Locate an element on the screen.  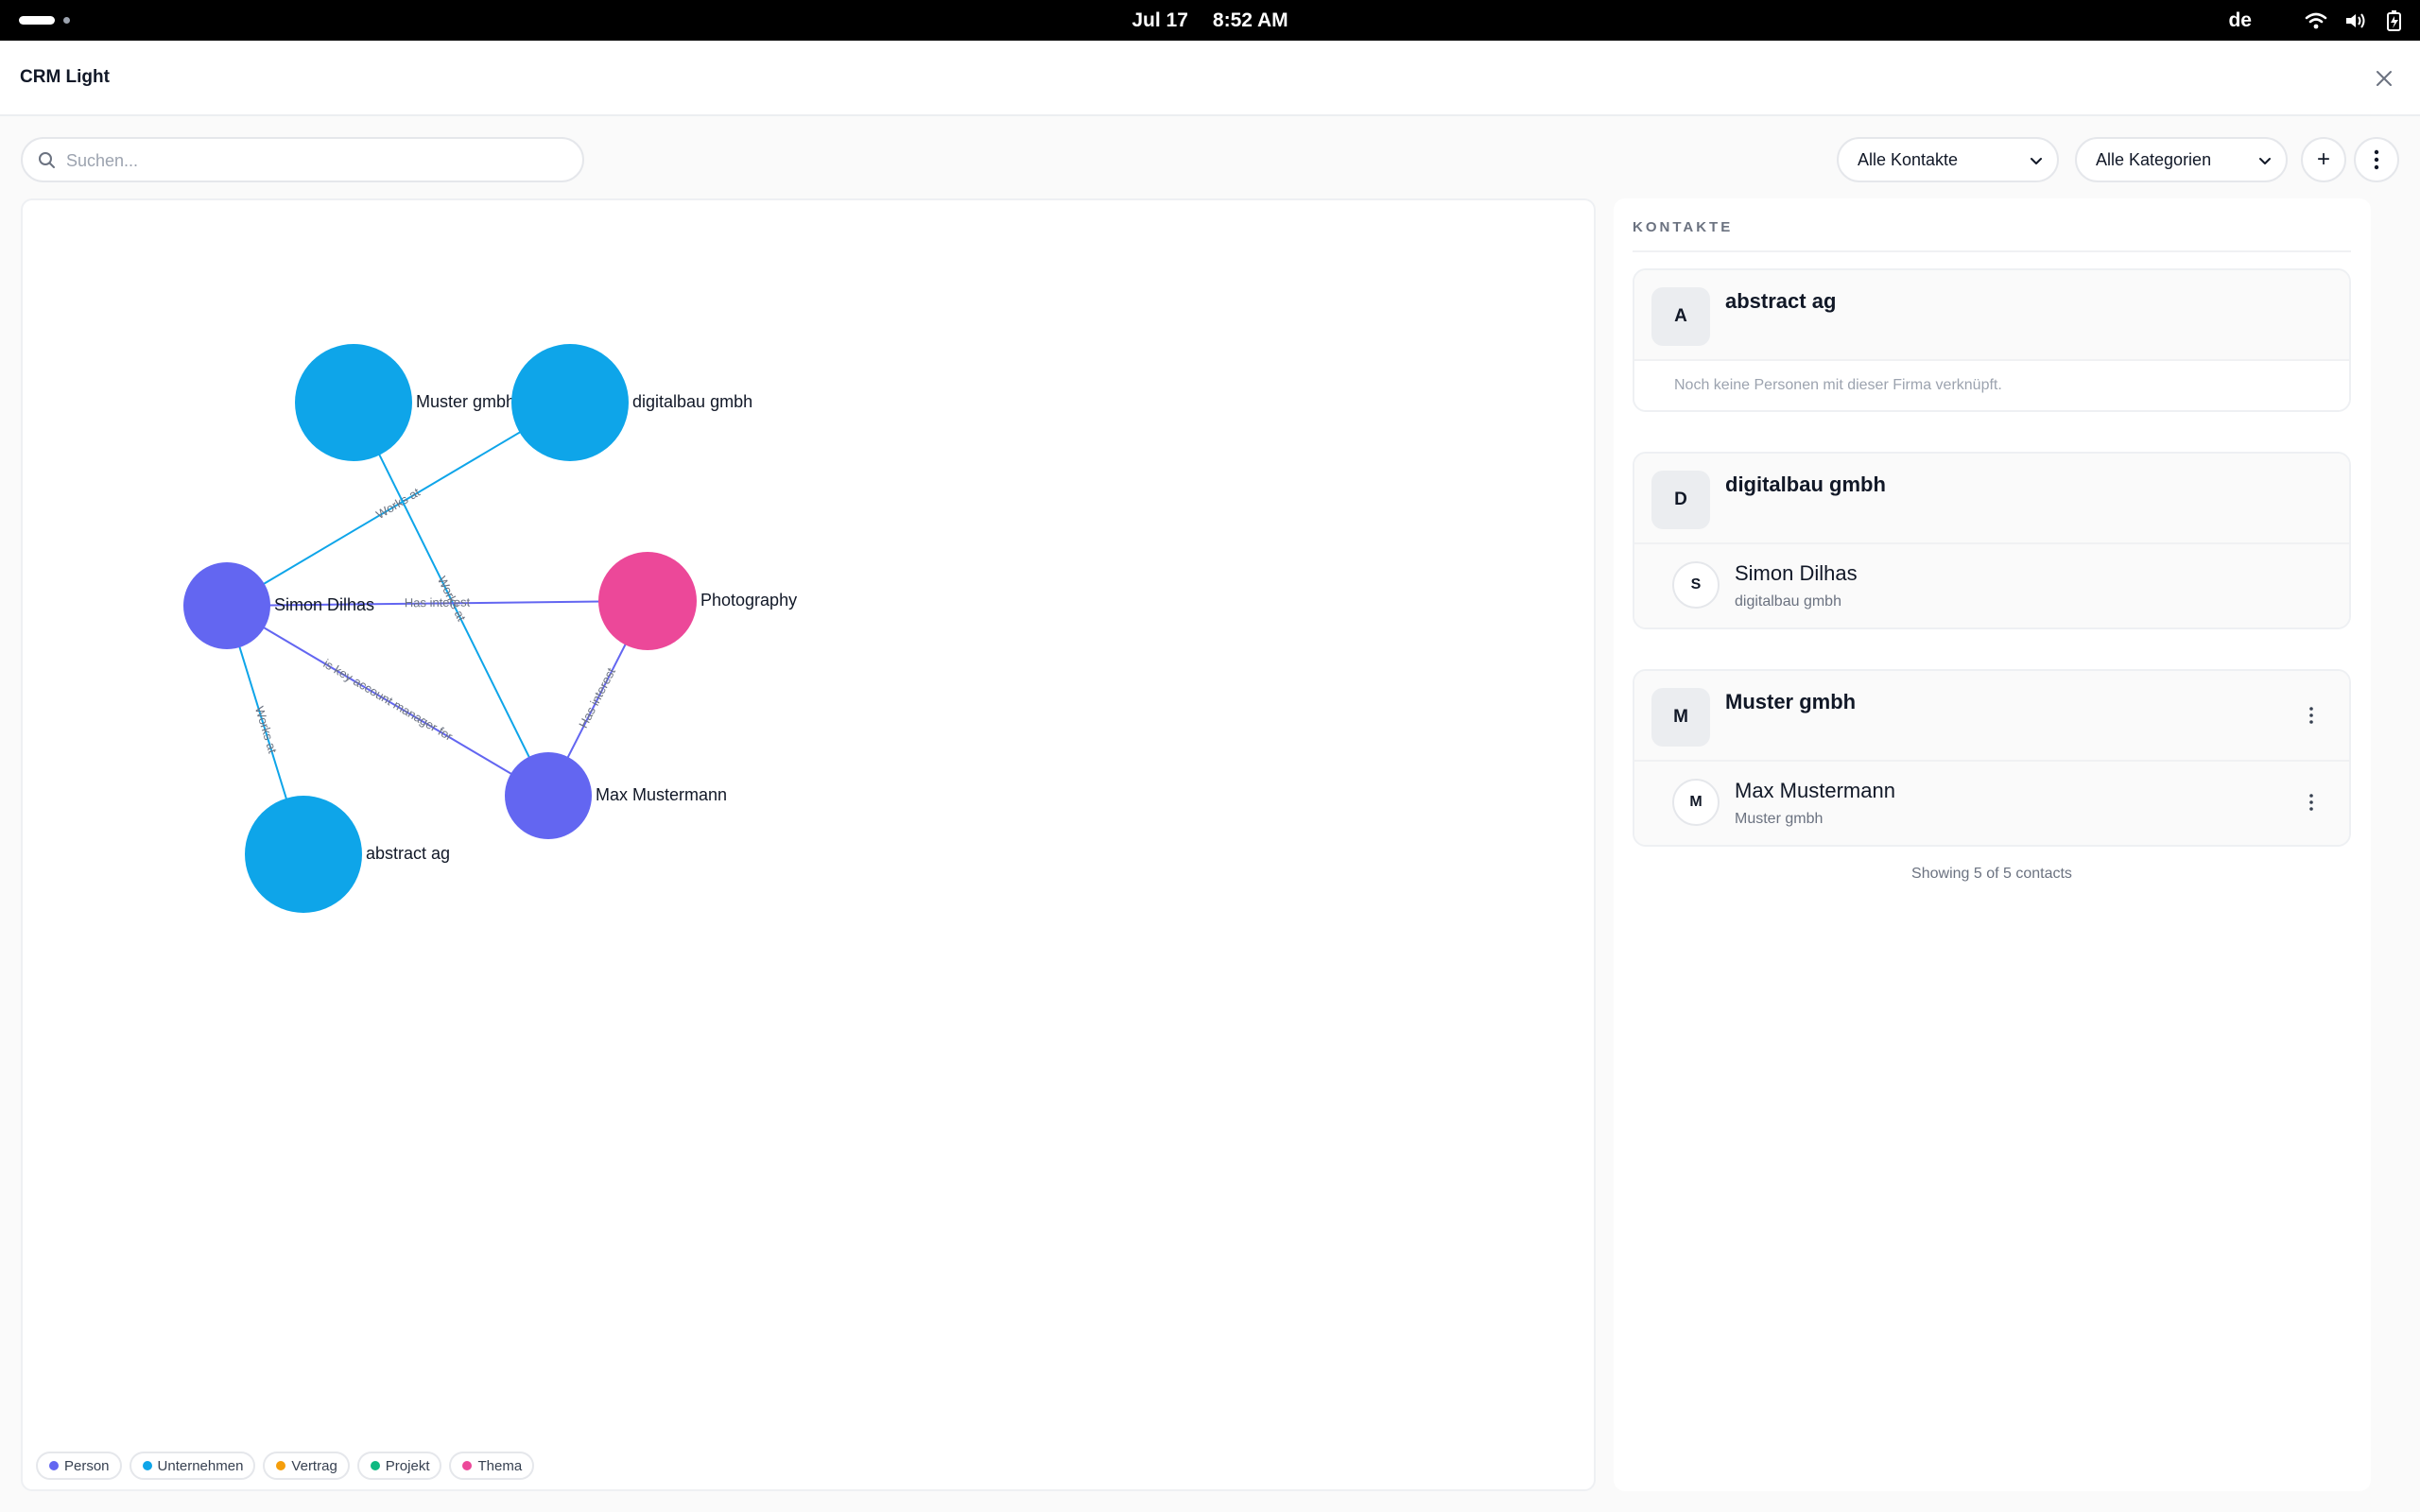
legend-item: Vertrag is located at coordinates (306, 1466).